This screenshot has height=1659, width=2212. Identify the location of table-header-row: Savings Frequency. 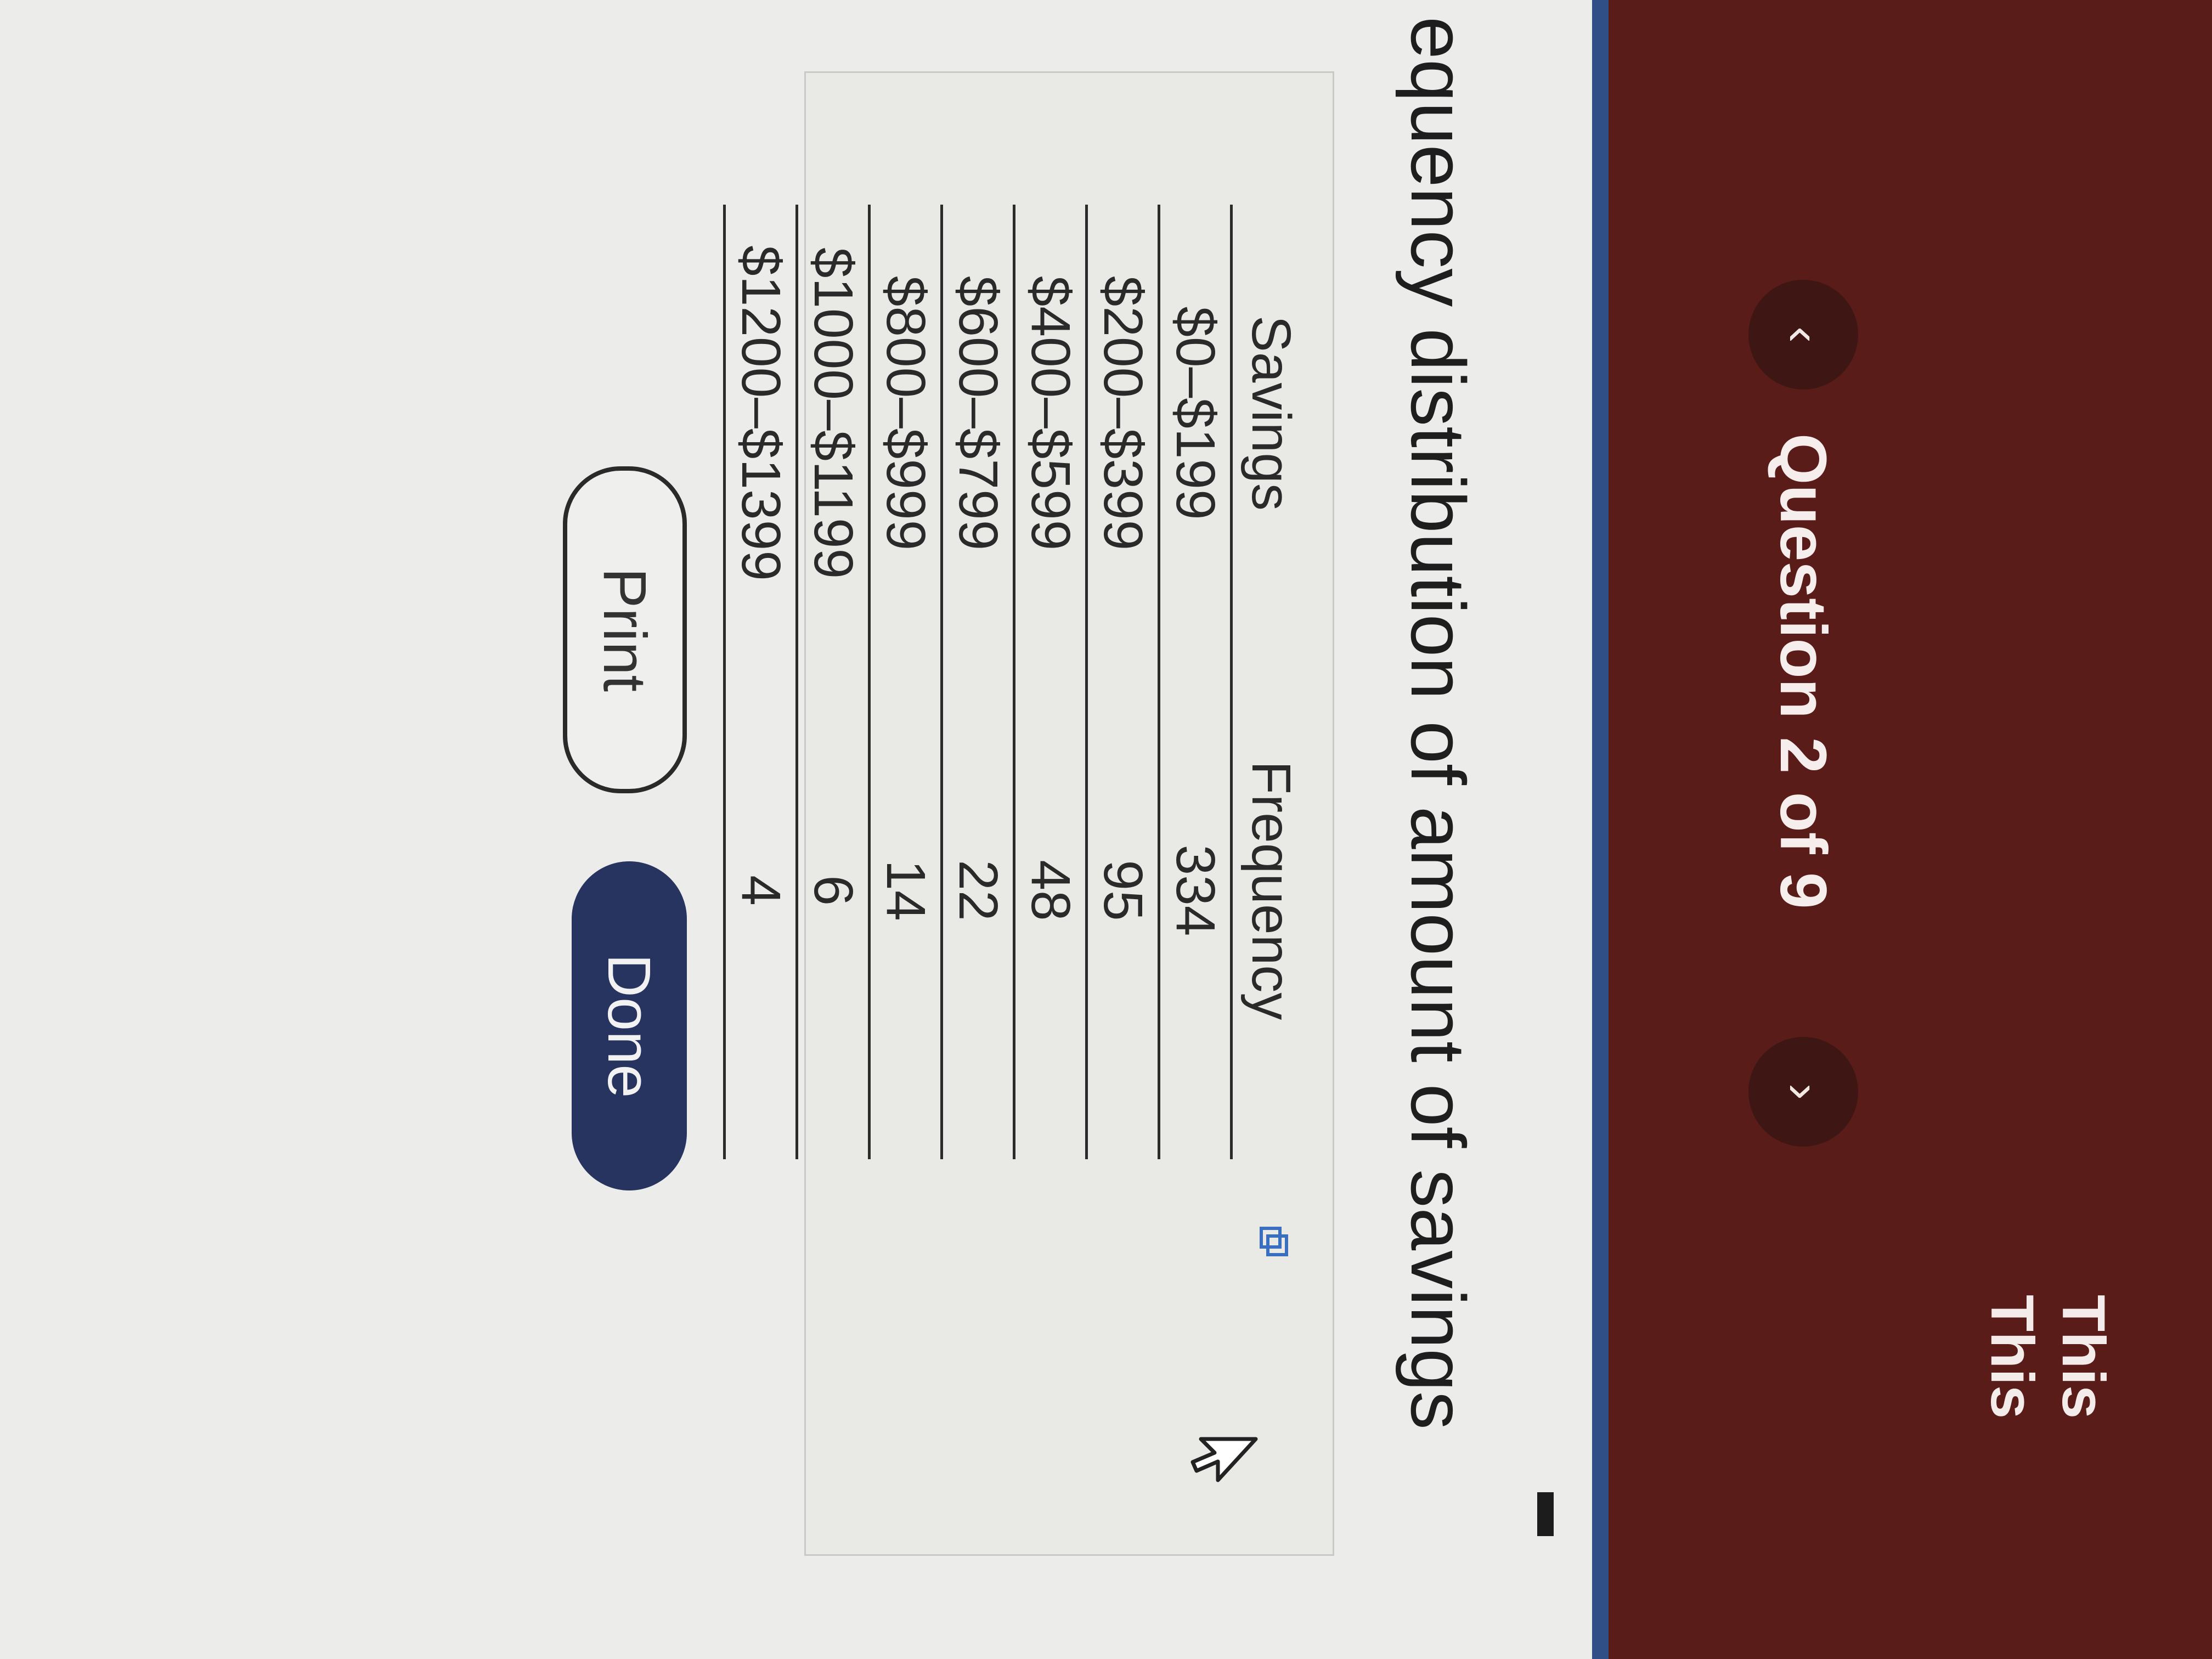
(1282, 682).